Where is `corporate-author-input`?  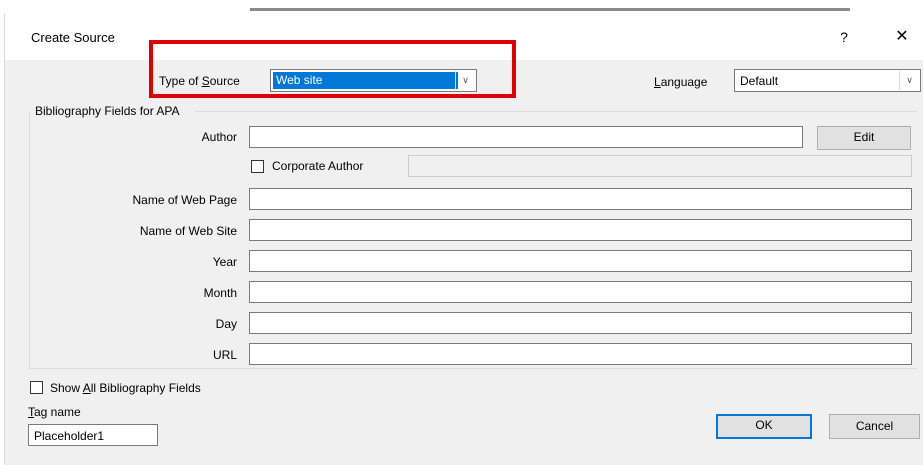 corporate-author-input is located at coordinates (660, 166).